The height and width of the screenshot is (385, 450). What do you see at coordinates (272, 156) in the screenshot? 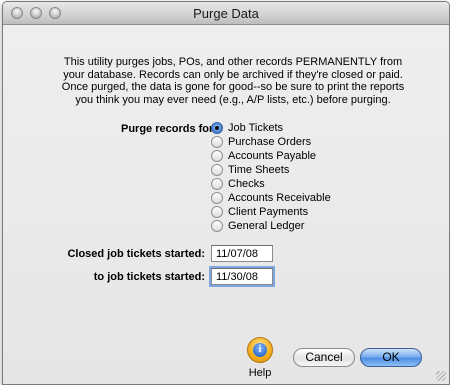
I see `radio-label: Accounts Payable` at bounding box center [272, 156].